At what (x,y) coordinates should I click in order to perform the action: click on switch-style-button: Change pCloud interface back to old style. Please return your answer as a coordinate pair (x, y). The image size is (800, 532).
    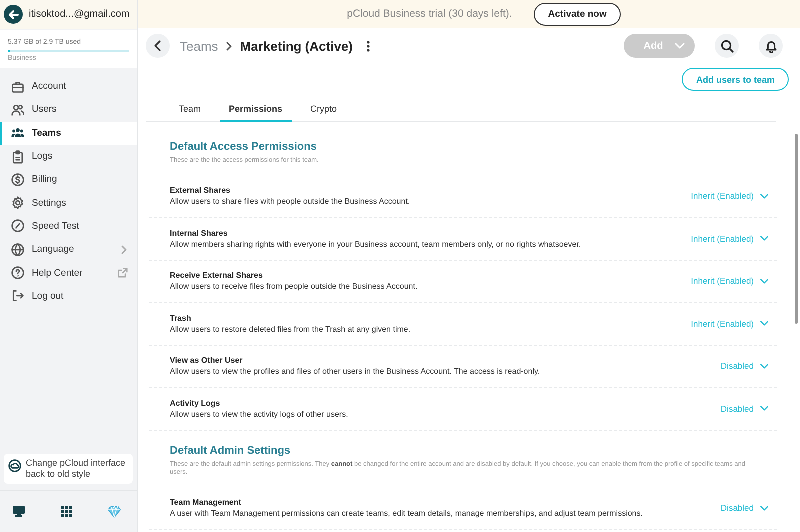
    Looking at the image, I should click on (68, 469).